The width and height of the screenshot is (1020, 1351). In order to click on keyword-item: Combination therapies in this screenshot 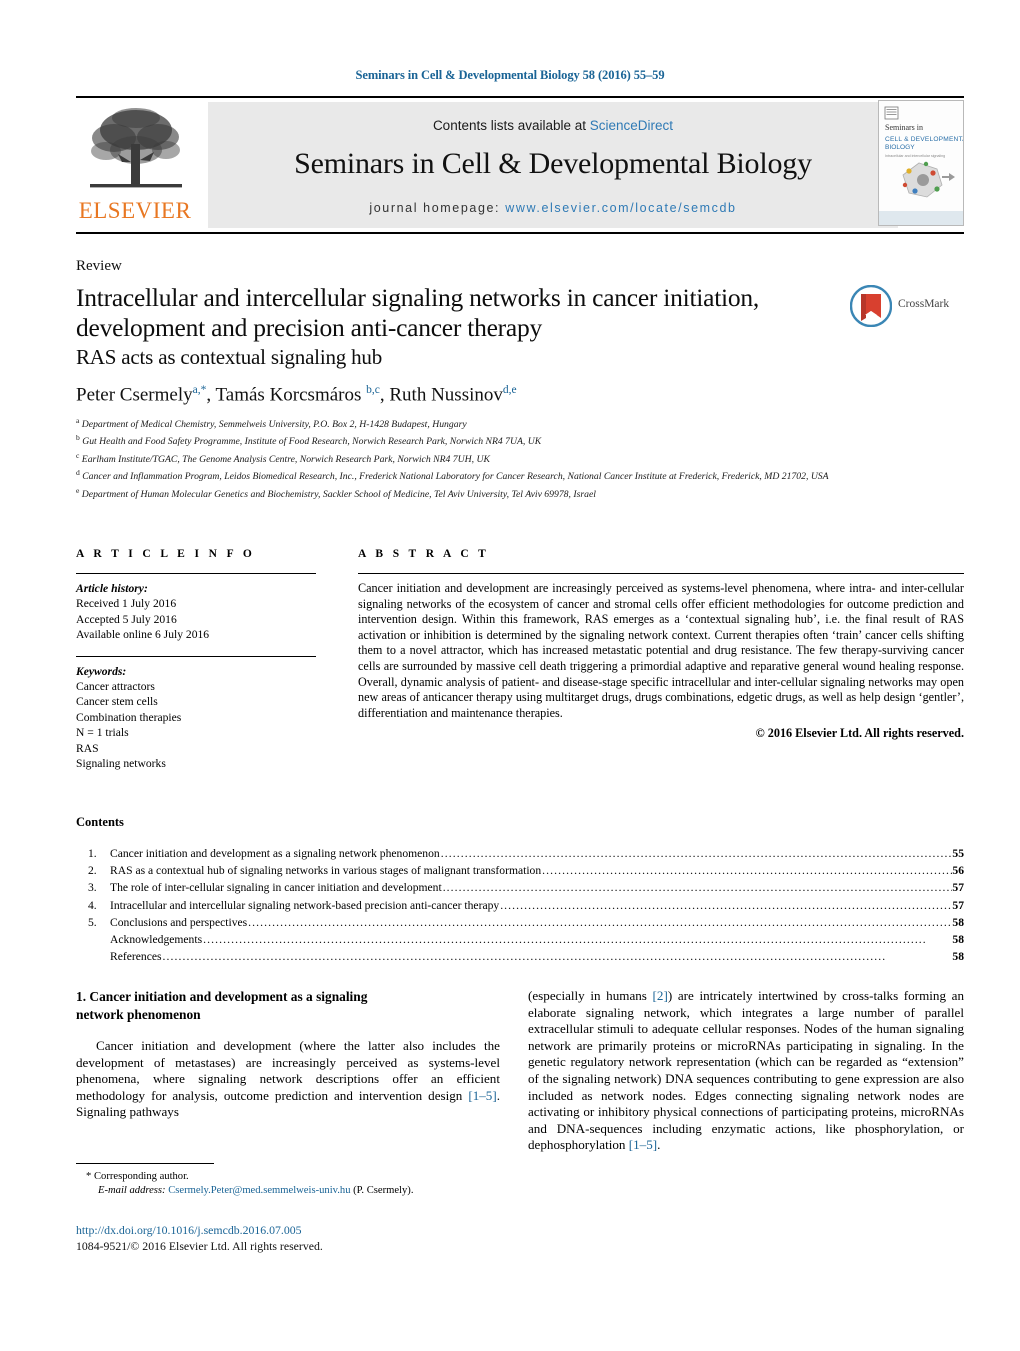, I will do `click(129, 717)`.